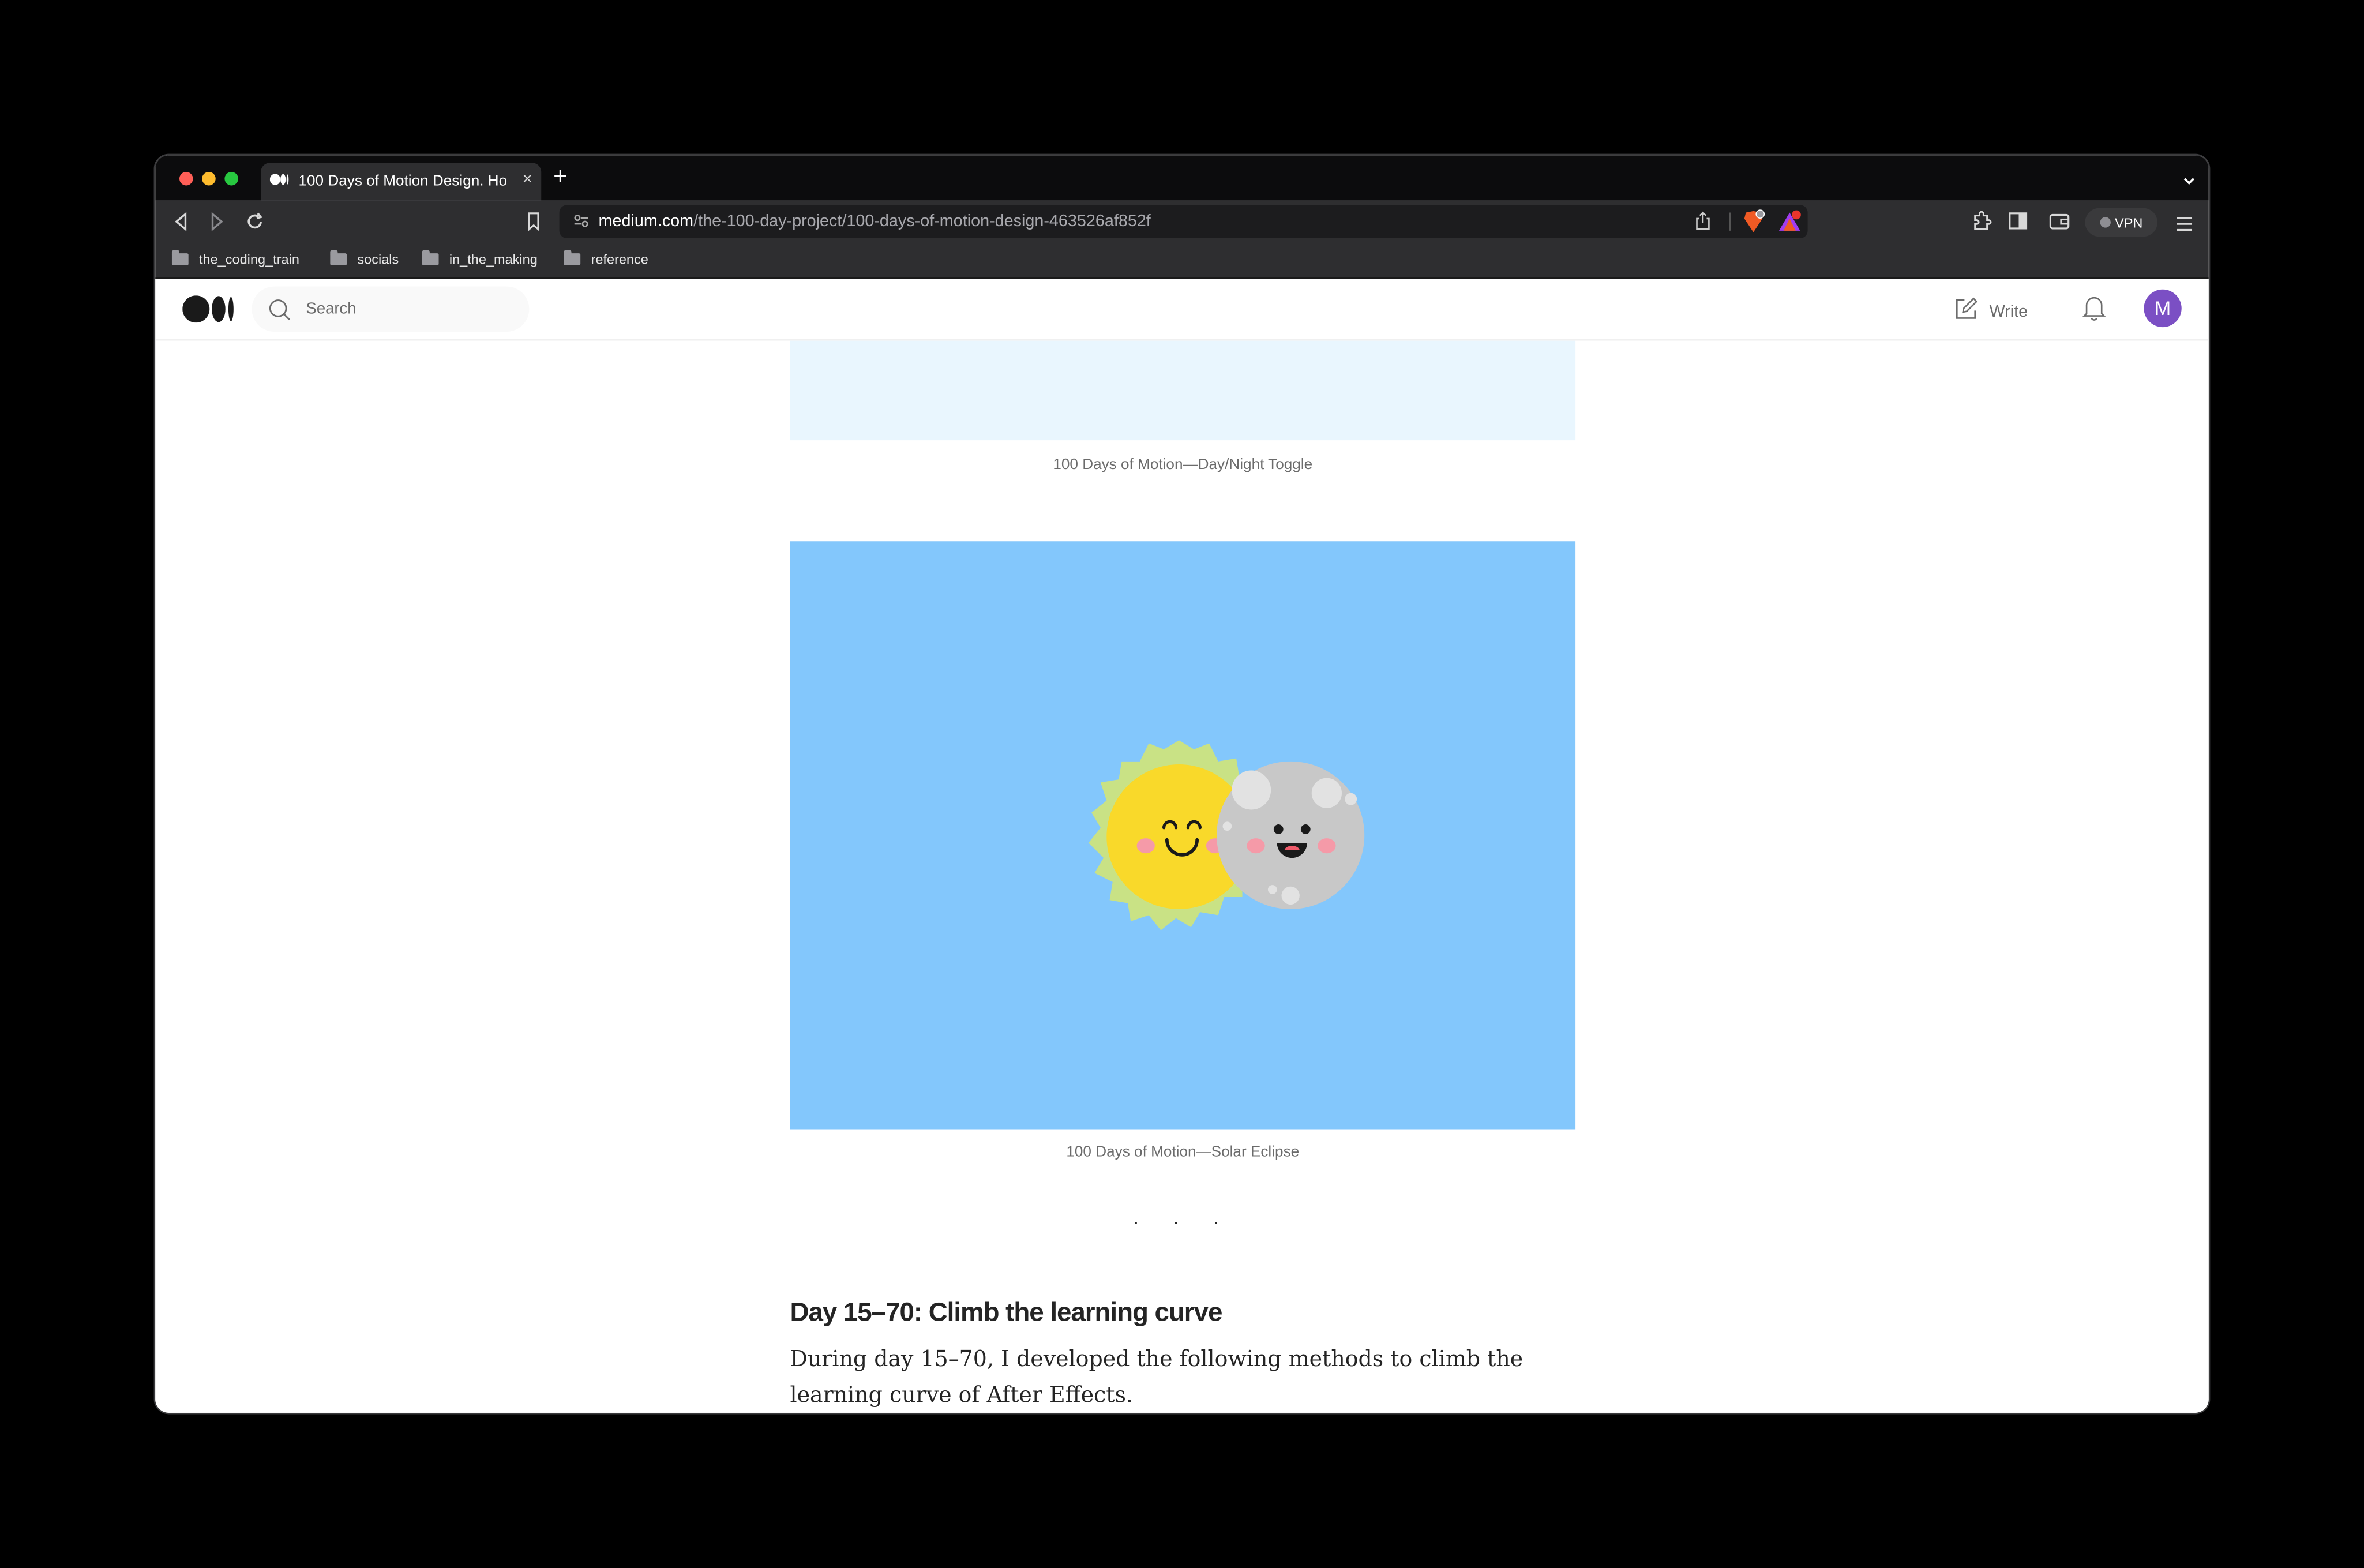 This screenshot has height=1568, width=2364. I want to click on forward-icon, so click(217, 225).